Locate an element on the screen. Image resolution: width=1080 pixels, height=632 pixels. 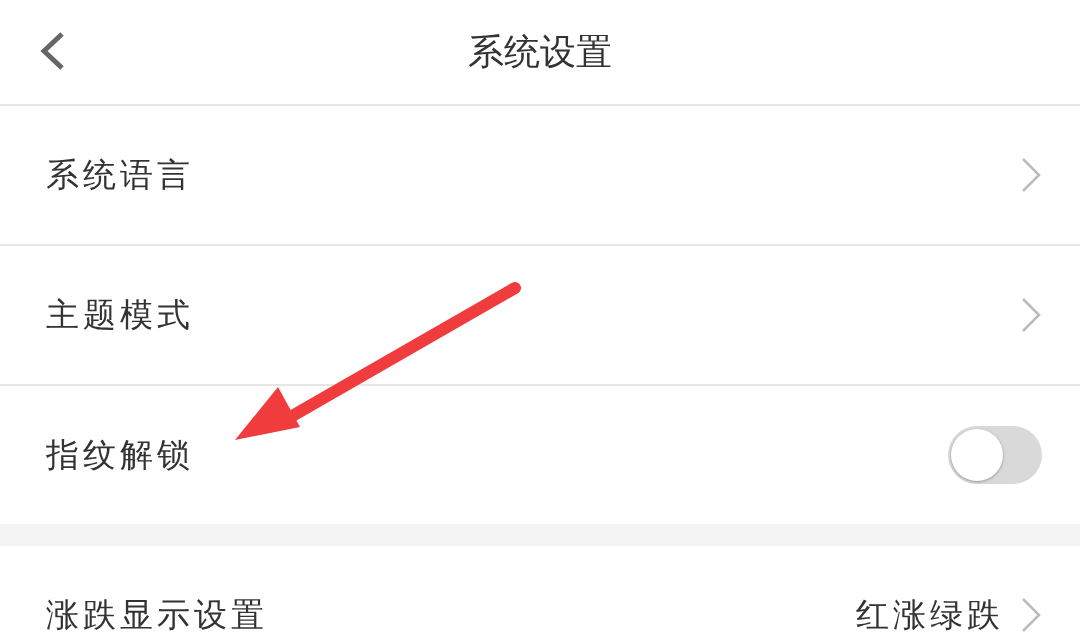
setting-label: 系统语言 is located at coordinates (533, 175).